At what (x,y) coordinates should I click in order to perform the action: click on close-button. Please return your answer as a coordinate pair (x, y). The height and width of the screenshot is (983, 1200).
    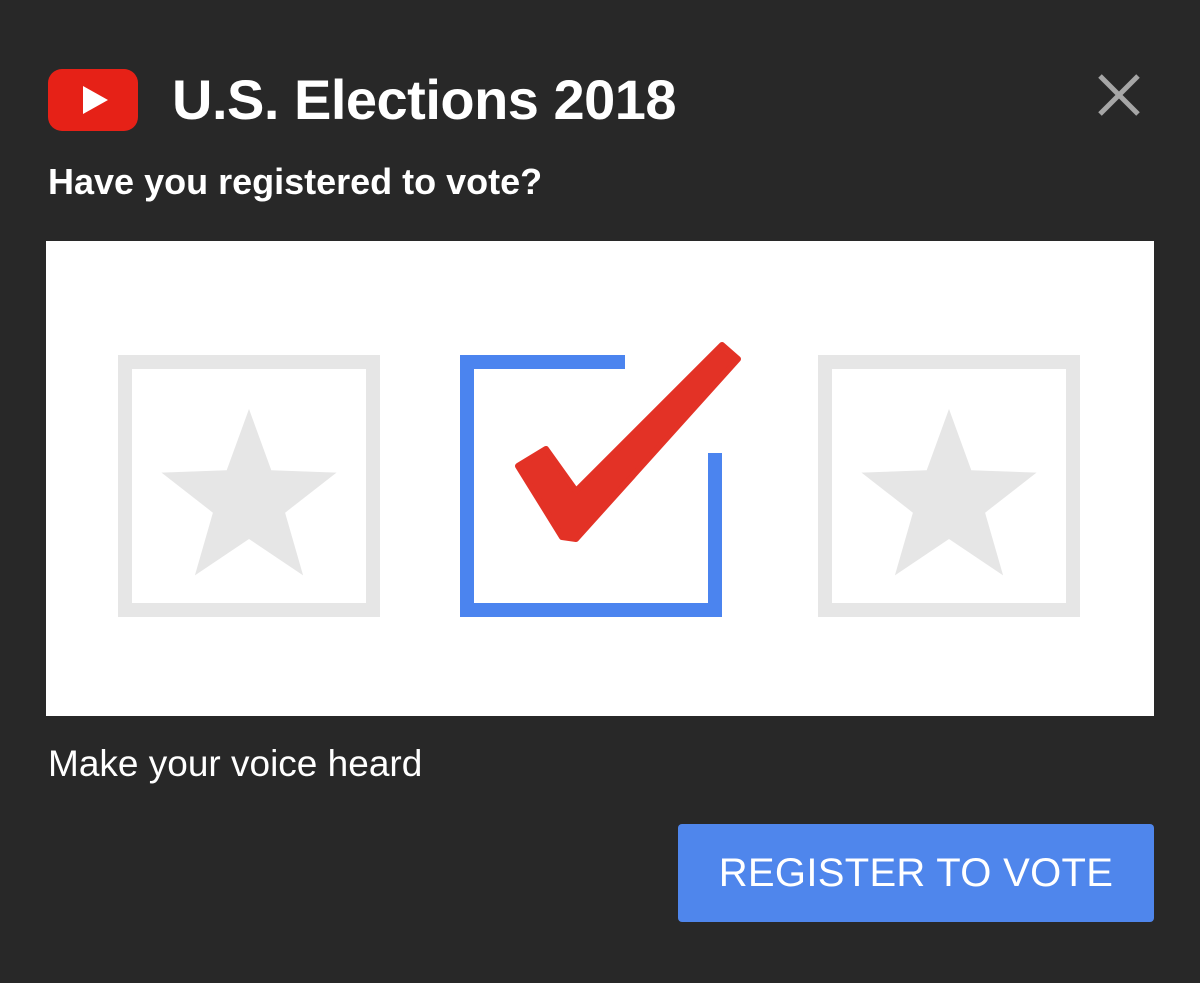
    Looking at the image, I should click on (1119, 95).